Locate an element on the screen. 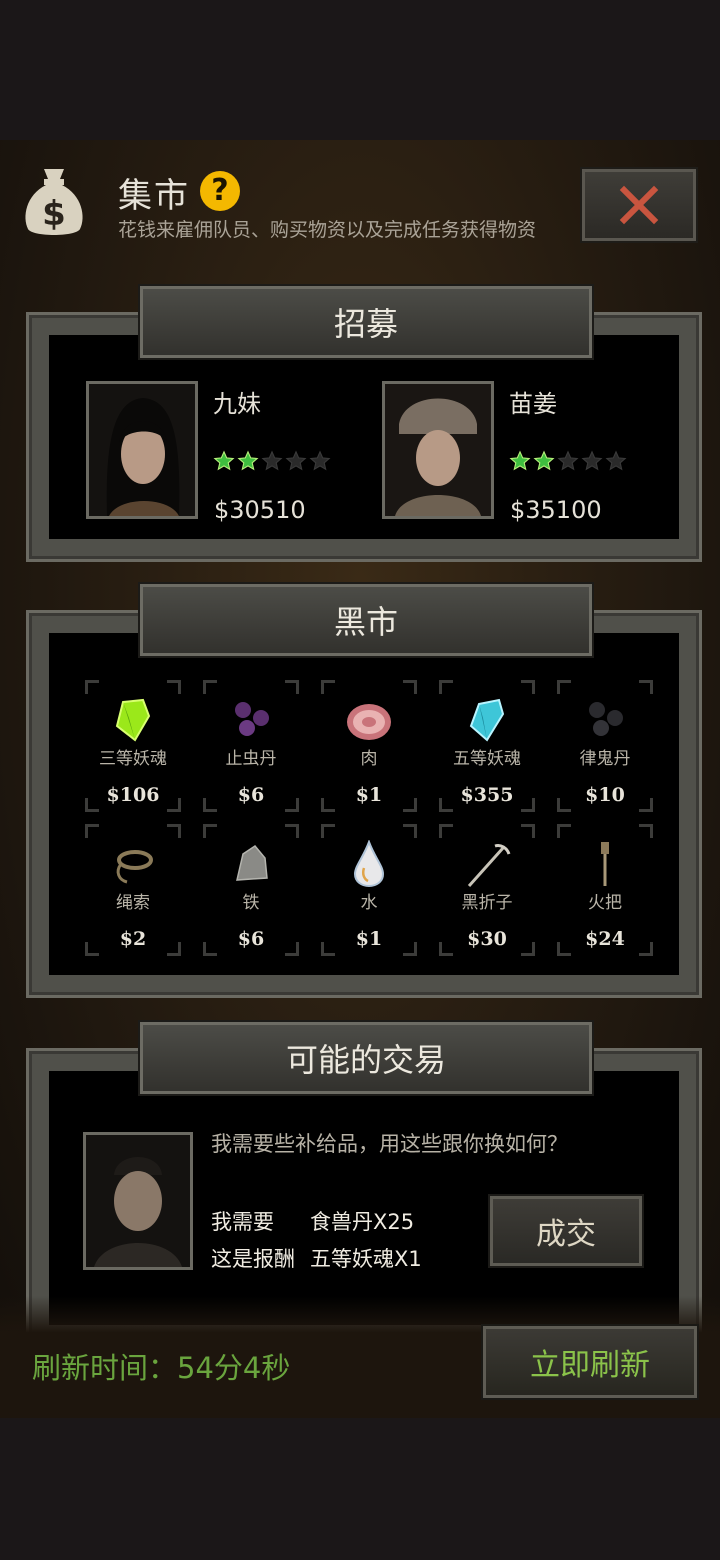 Image resolution: width=720 pixels, height=1560 pixels. market-item-name: 止虫丹 is located at coordinates (251, 759).